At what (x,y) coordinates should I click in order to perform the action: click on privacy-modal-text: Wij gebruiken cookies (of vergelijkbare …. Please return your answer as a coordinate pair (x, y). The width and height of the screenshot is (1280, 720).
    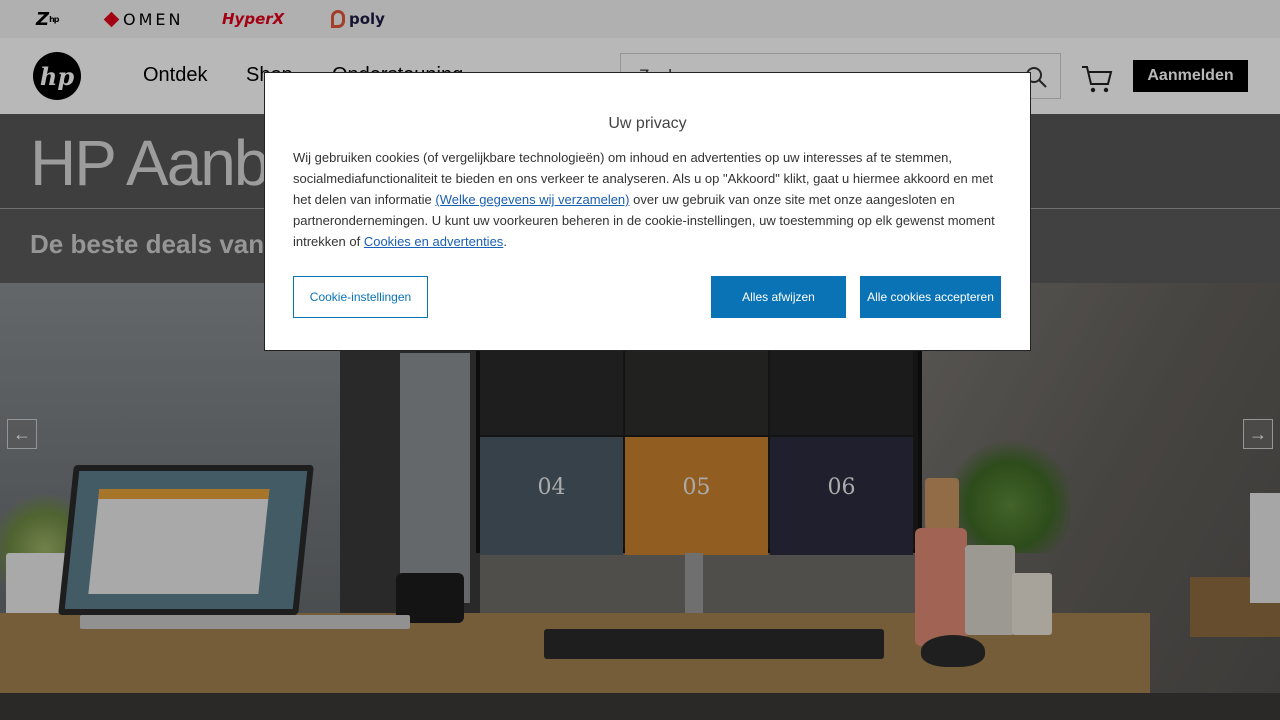
    Looking at the image, I should click on (649, 199).